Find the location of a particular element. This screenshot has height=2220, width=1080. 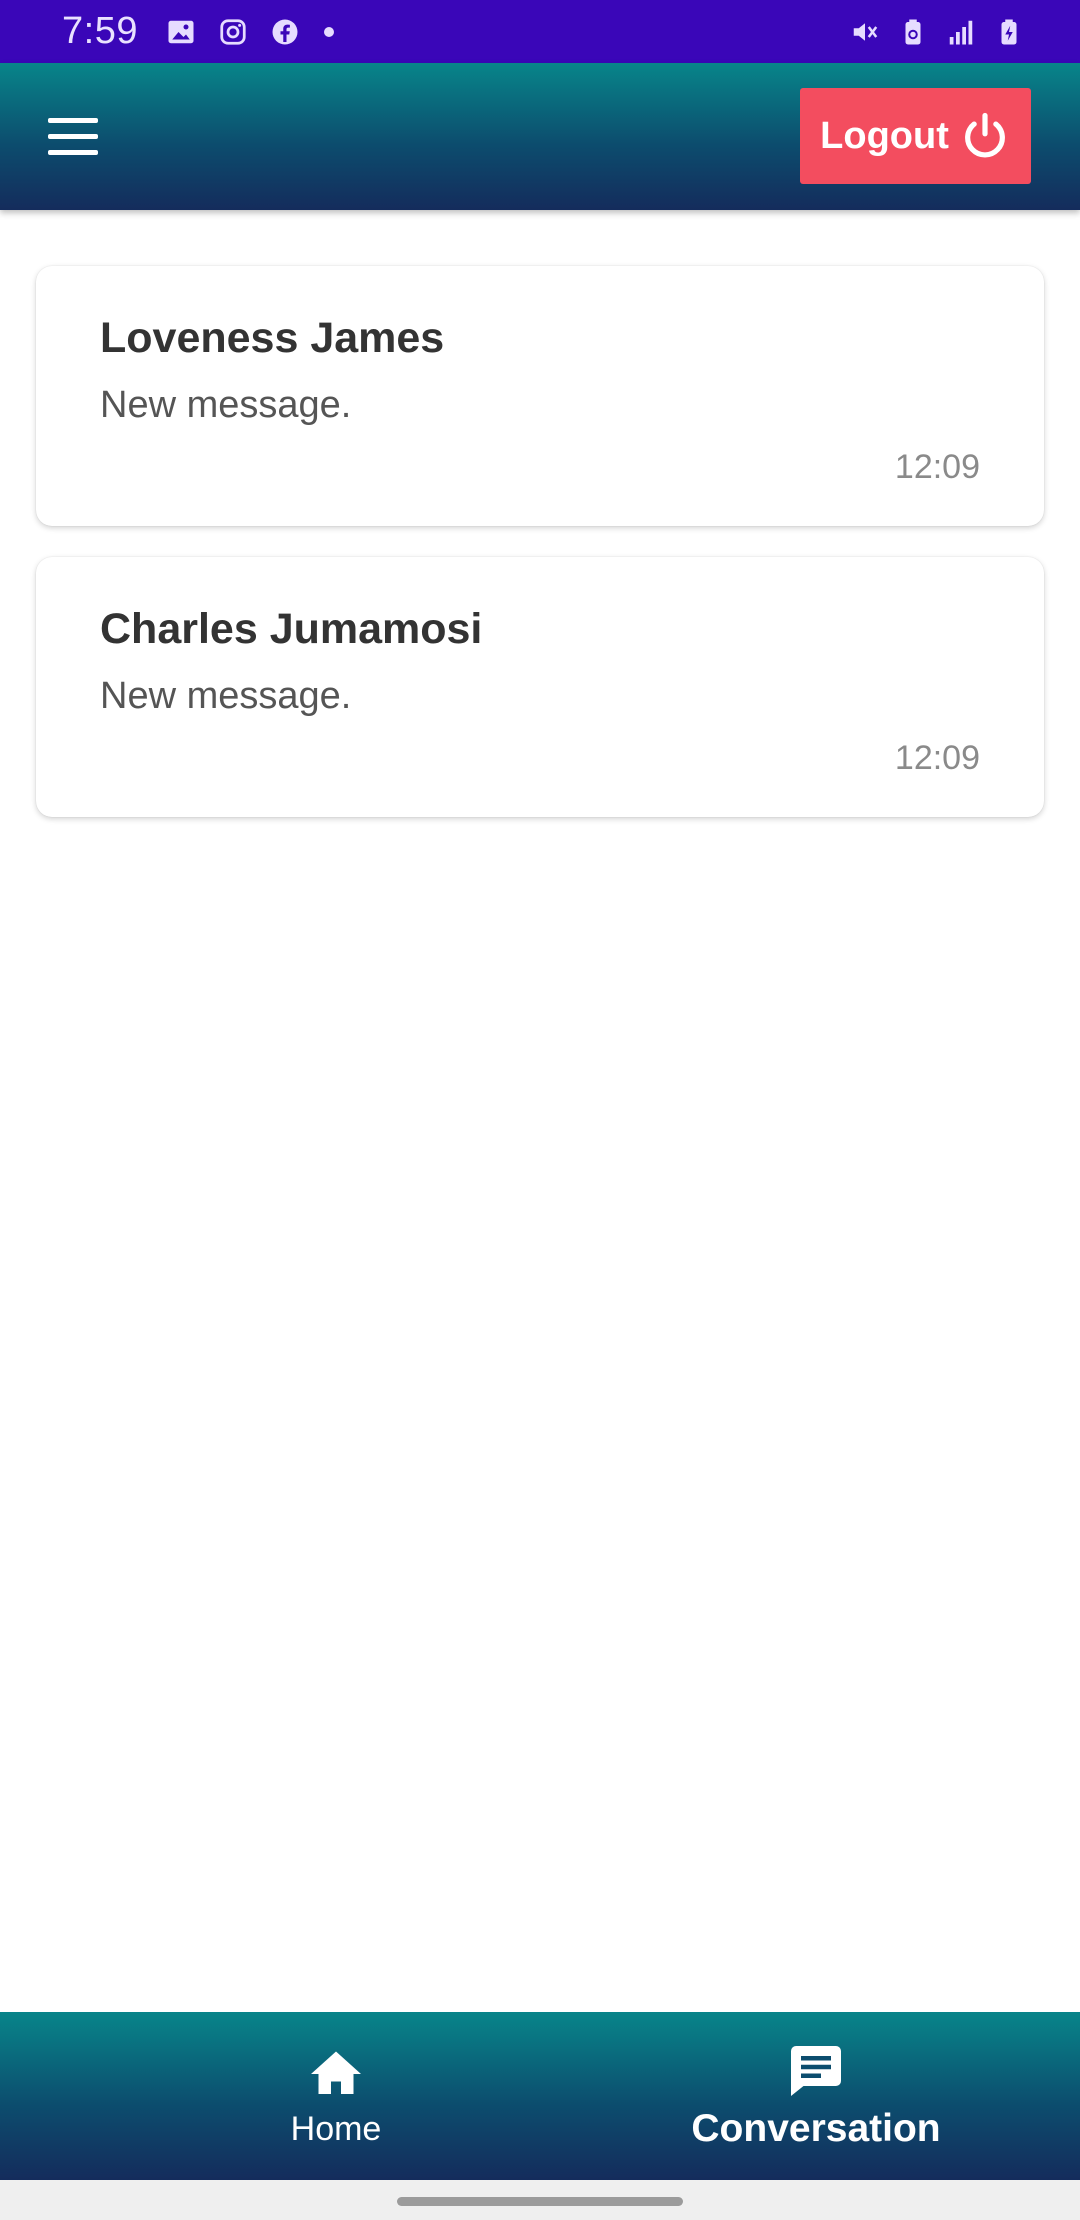

chat-icon is located at coordinates (816, 2071).